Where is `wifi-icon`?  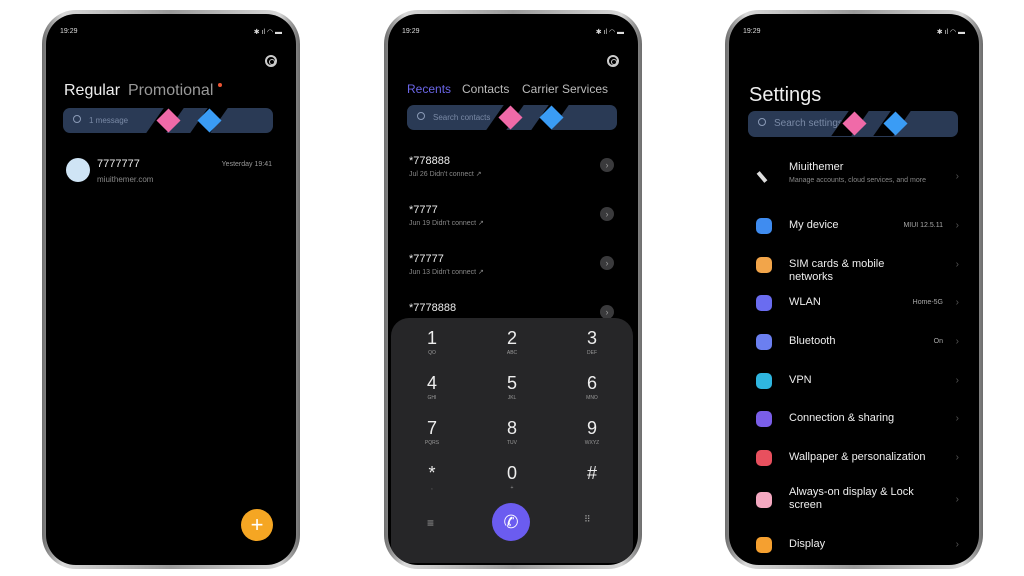 wifi-icon is located at coordinates (764, 303).